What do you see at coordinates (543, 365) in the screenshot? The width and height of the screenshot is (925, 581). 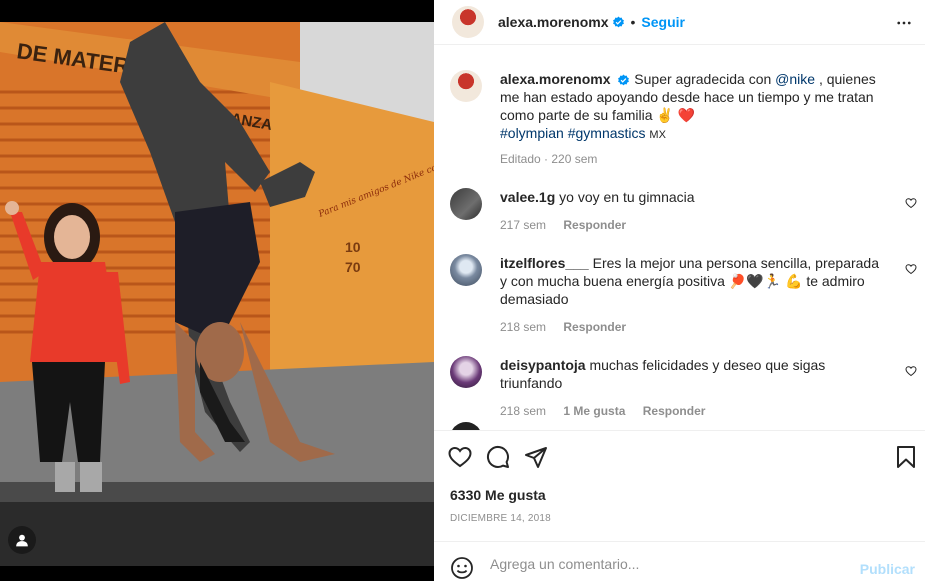 I see `commenter-username: deisypantoja` at bounding box center [543, 365].